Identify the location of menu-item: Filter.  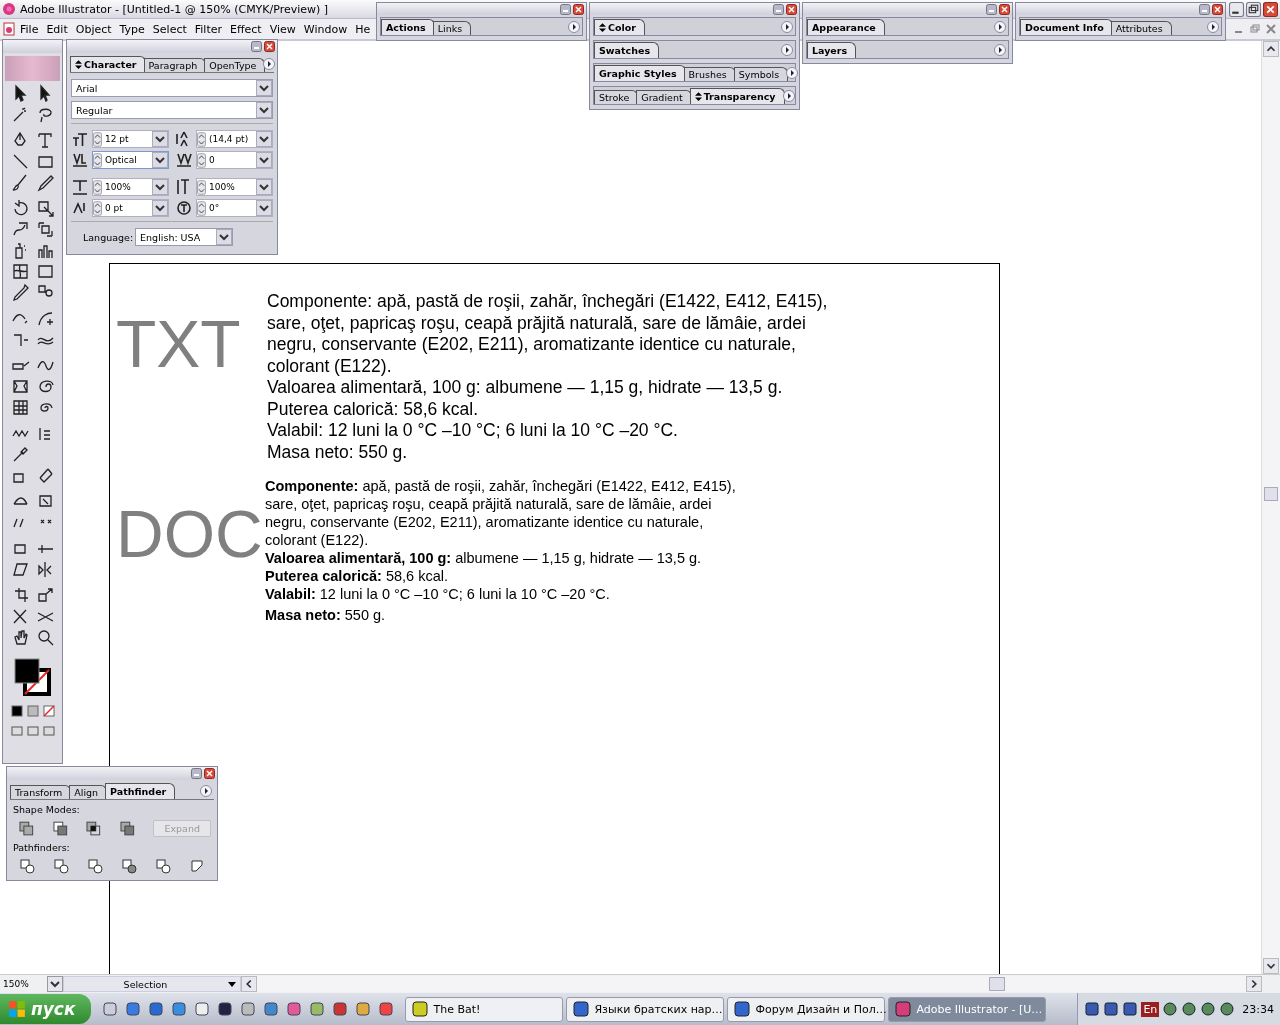
(208, 29).